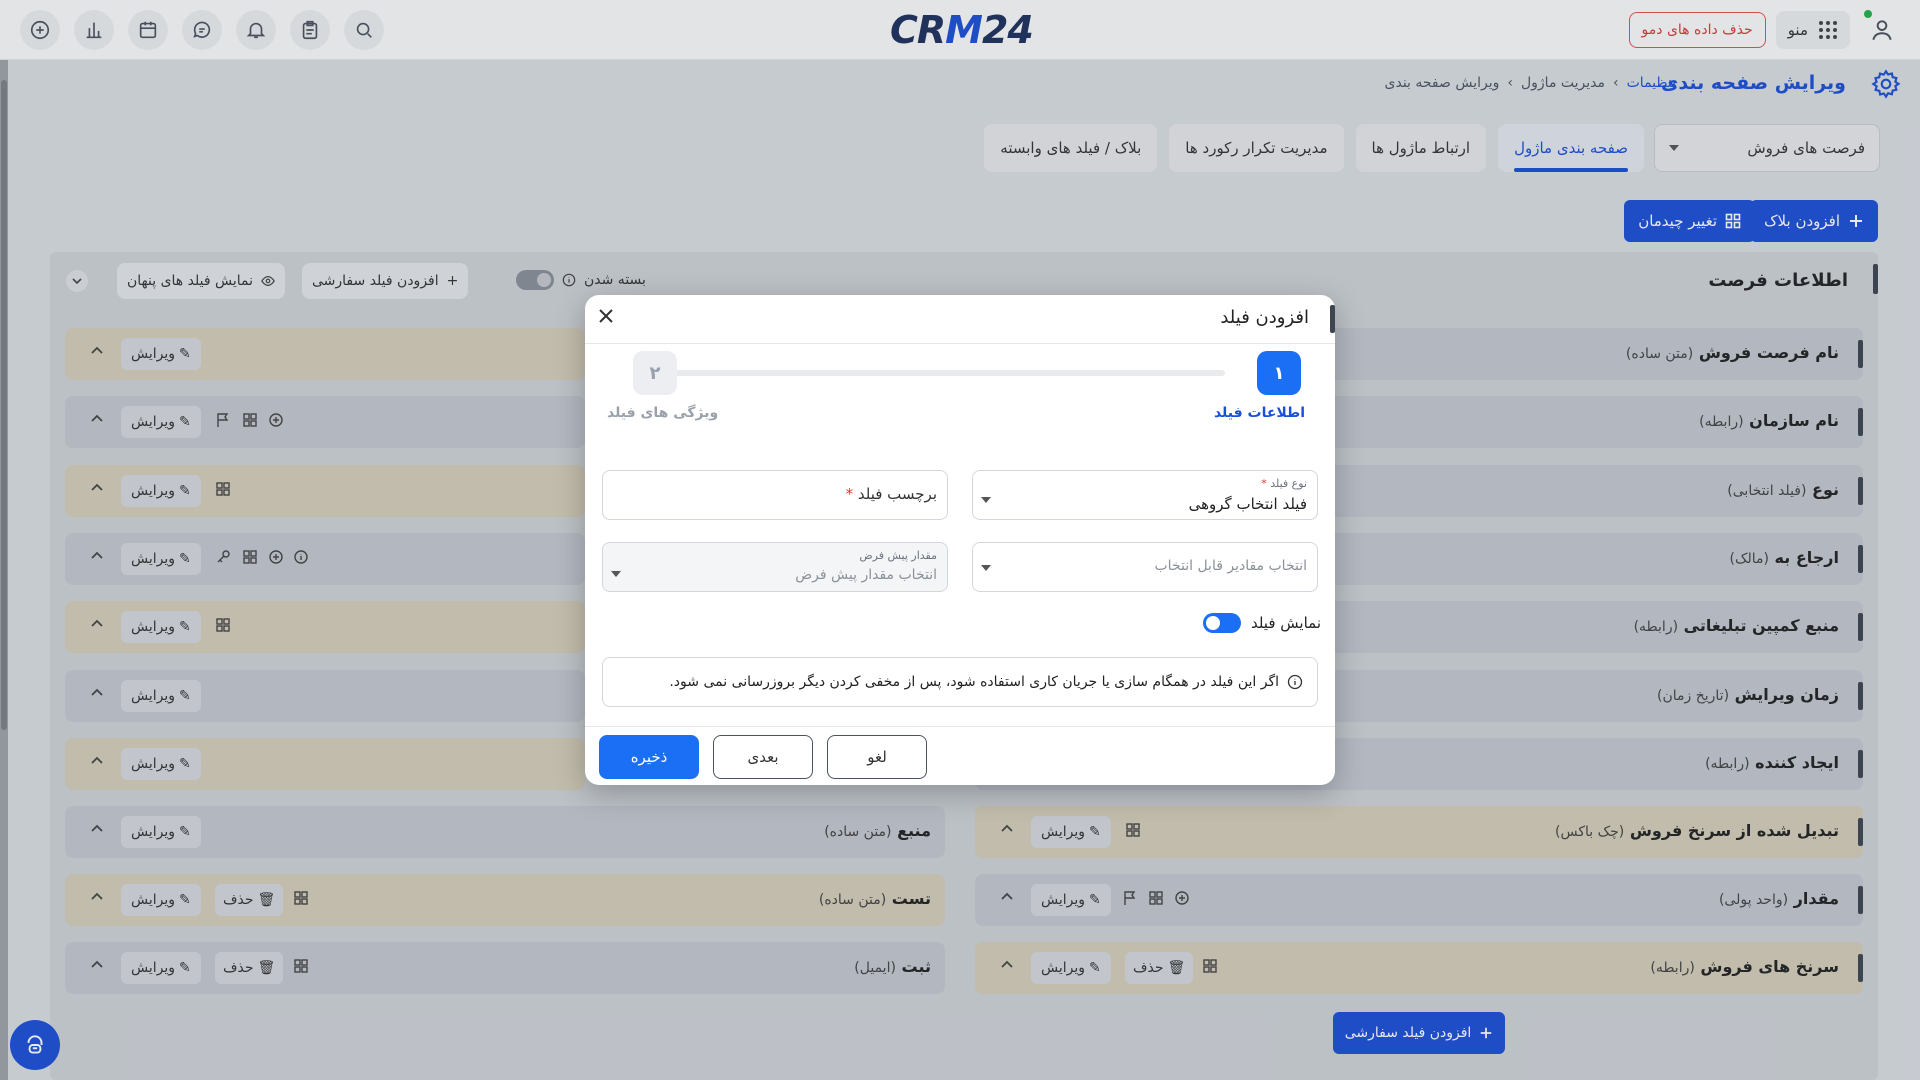 The width and height of the screenshot is (1920, 1080). What do you see at coordinates (775, 567) in the screenshot?
I see `default-value-select: مقدار پیش فرض انتخاب مقدار پیش فرض` at bounding box center [775, 567].